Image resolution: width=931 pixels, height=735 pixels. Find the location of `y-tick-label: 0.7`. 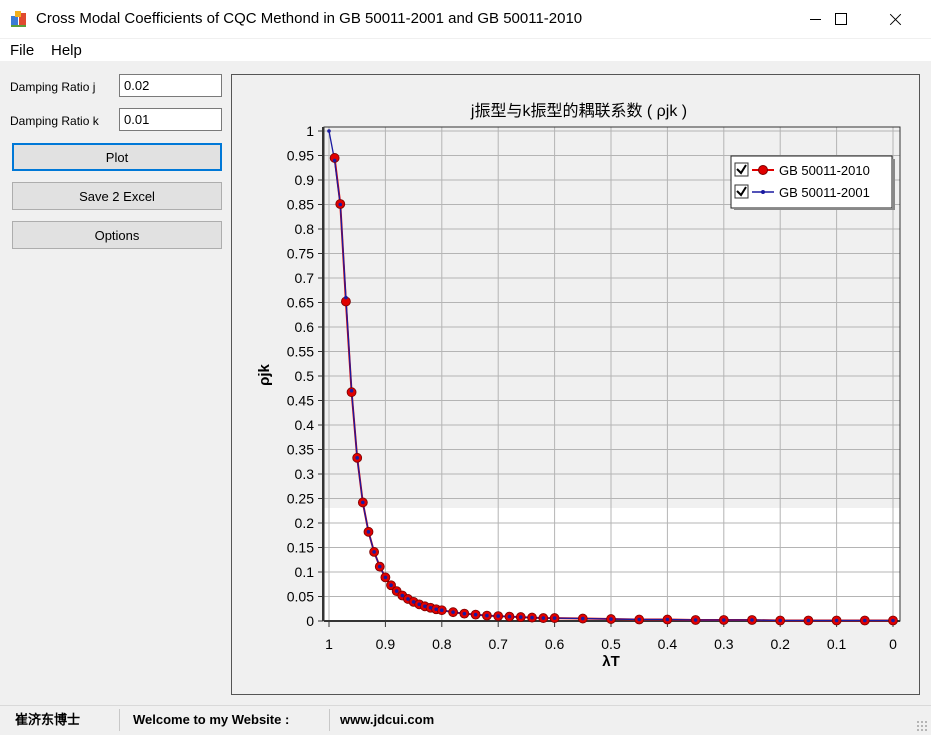

y-tick-label: 0.7 is located at coordinates (305, 278).